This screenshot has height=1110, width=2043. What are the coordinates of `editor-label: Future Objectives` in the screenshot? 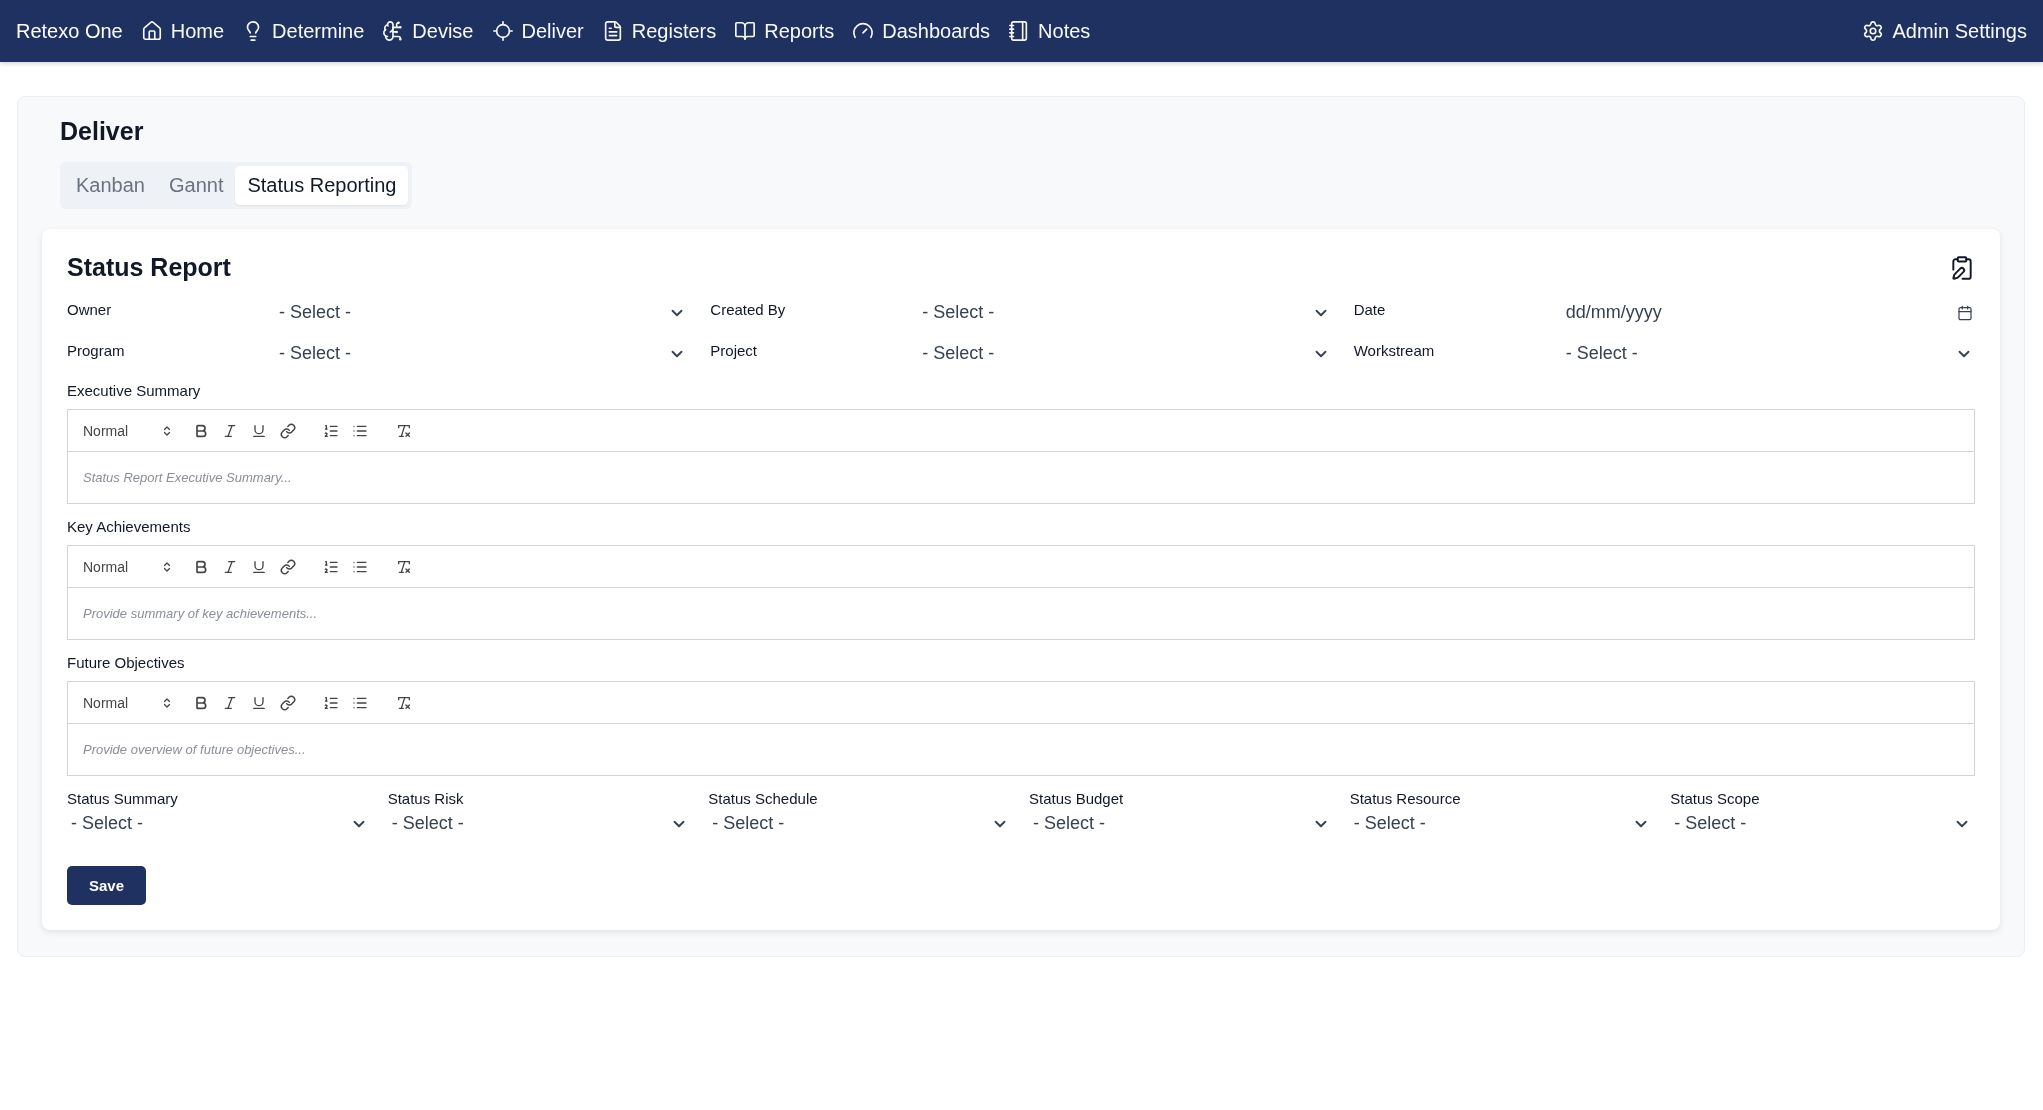 It's located at (126, 662).